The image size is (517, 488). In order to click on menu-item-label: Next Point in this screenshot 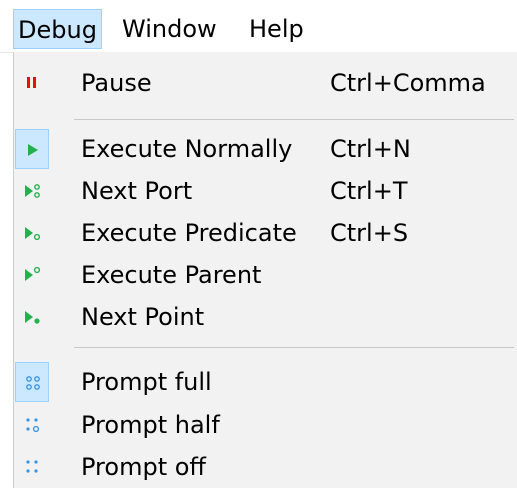, I will do `click(143, 317)`.